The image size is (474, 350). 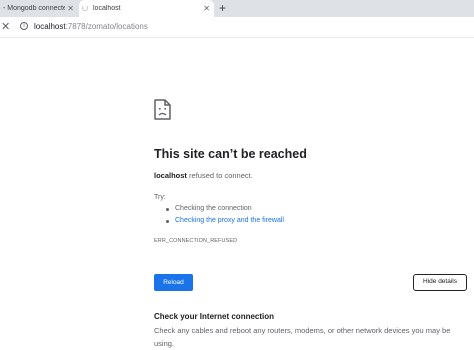 I want to click on tab-strip: - Mongodb connected u ✕ localhost ✕ +, so click(x=237, y=8).